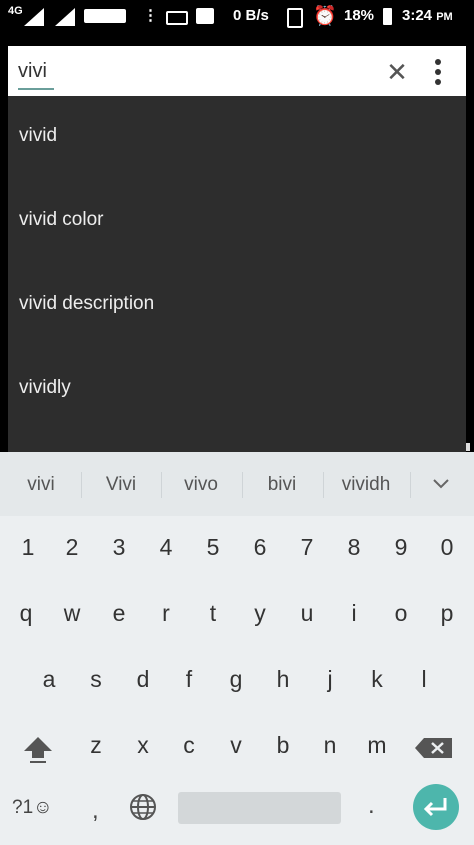 This screenshot has width=474, height=845. What do you see at coordinates (121, 485) in the screenshot?
I see `candidate-word: Vivi` at bounding box center [121, 485].